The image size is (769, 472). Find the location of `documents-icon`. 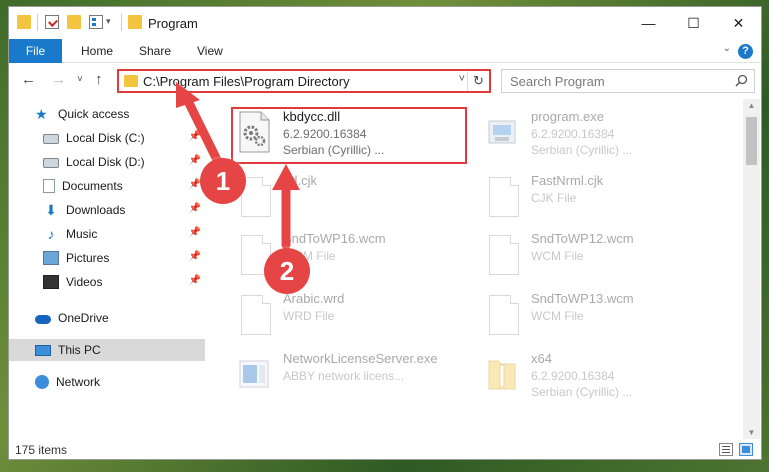

documents-icon is located at coordinates (49, 186).